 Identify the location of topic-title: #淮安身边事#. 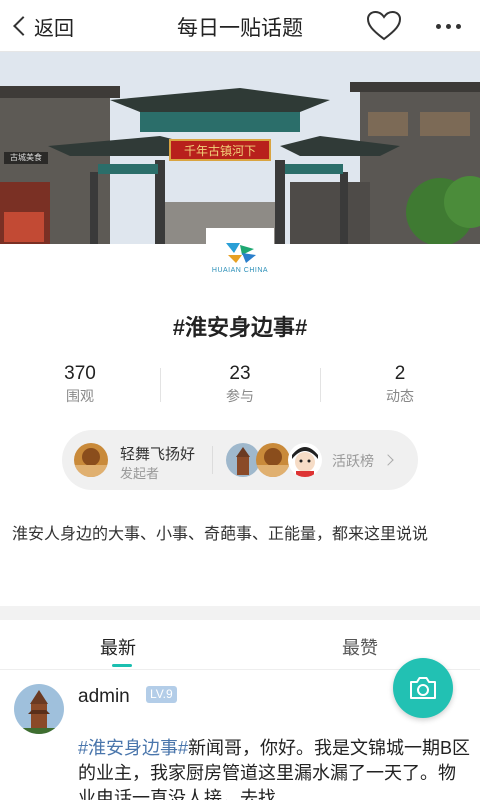
(240, 327).